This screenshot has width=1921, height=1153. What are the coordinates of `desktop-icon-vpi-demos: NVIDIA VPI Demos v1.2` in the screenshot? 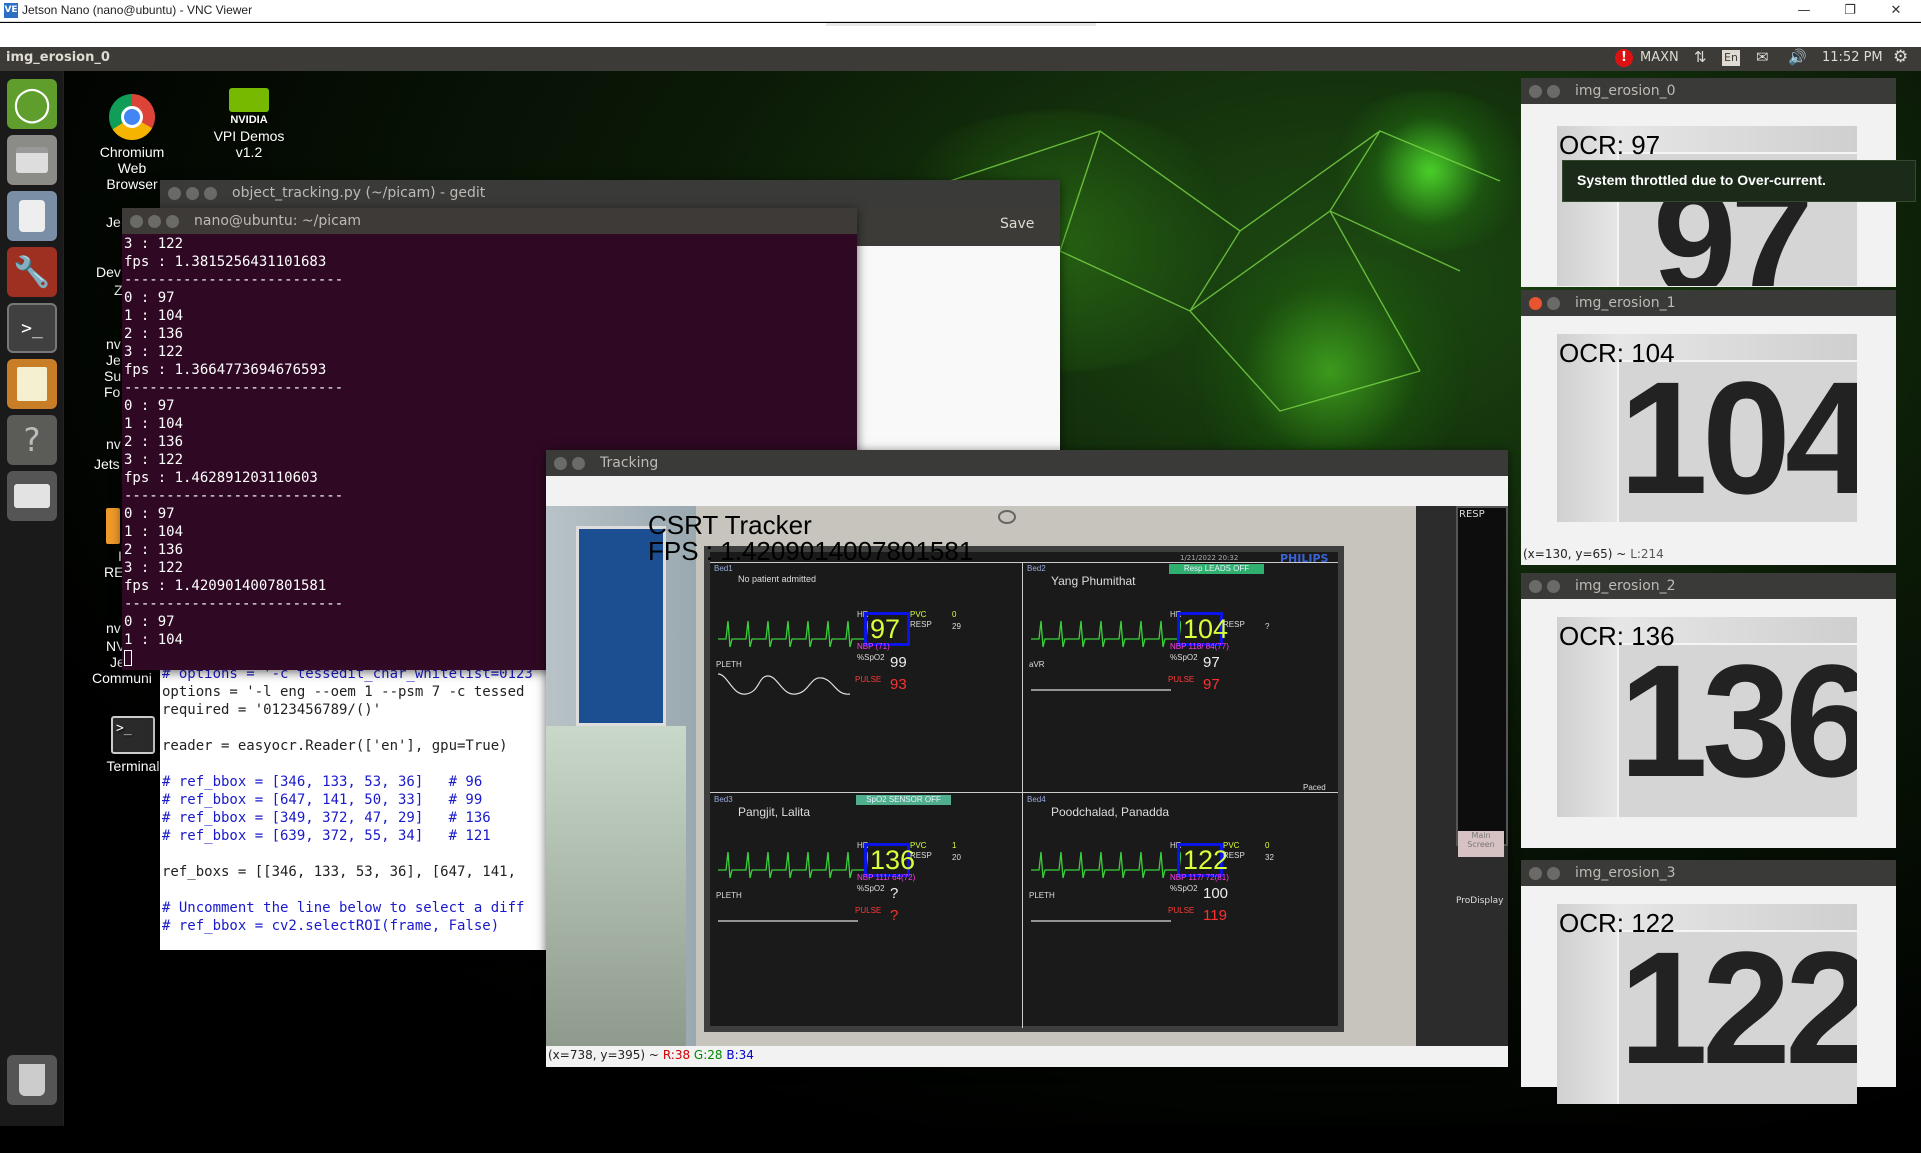 It's located at (249, 124).